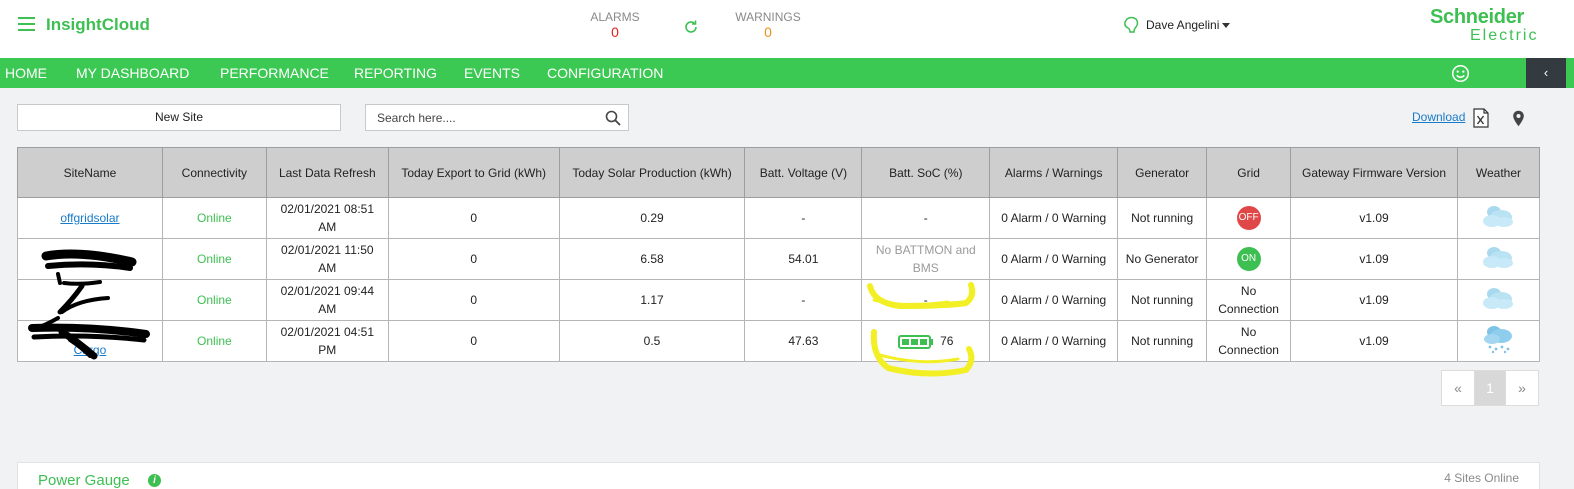 This screenshot has width=1574, height=489. Describe the element at coordinates (1522, 388) in the screenshot. I see `page-next-button: »` at that location.